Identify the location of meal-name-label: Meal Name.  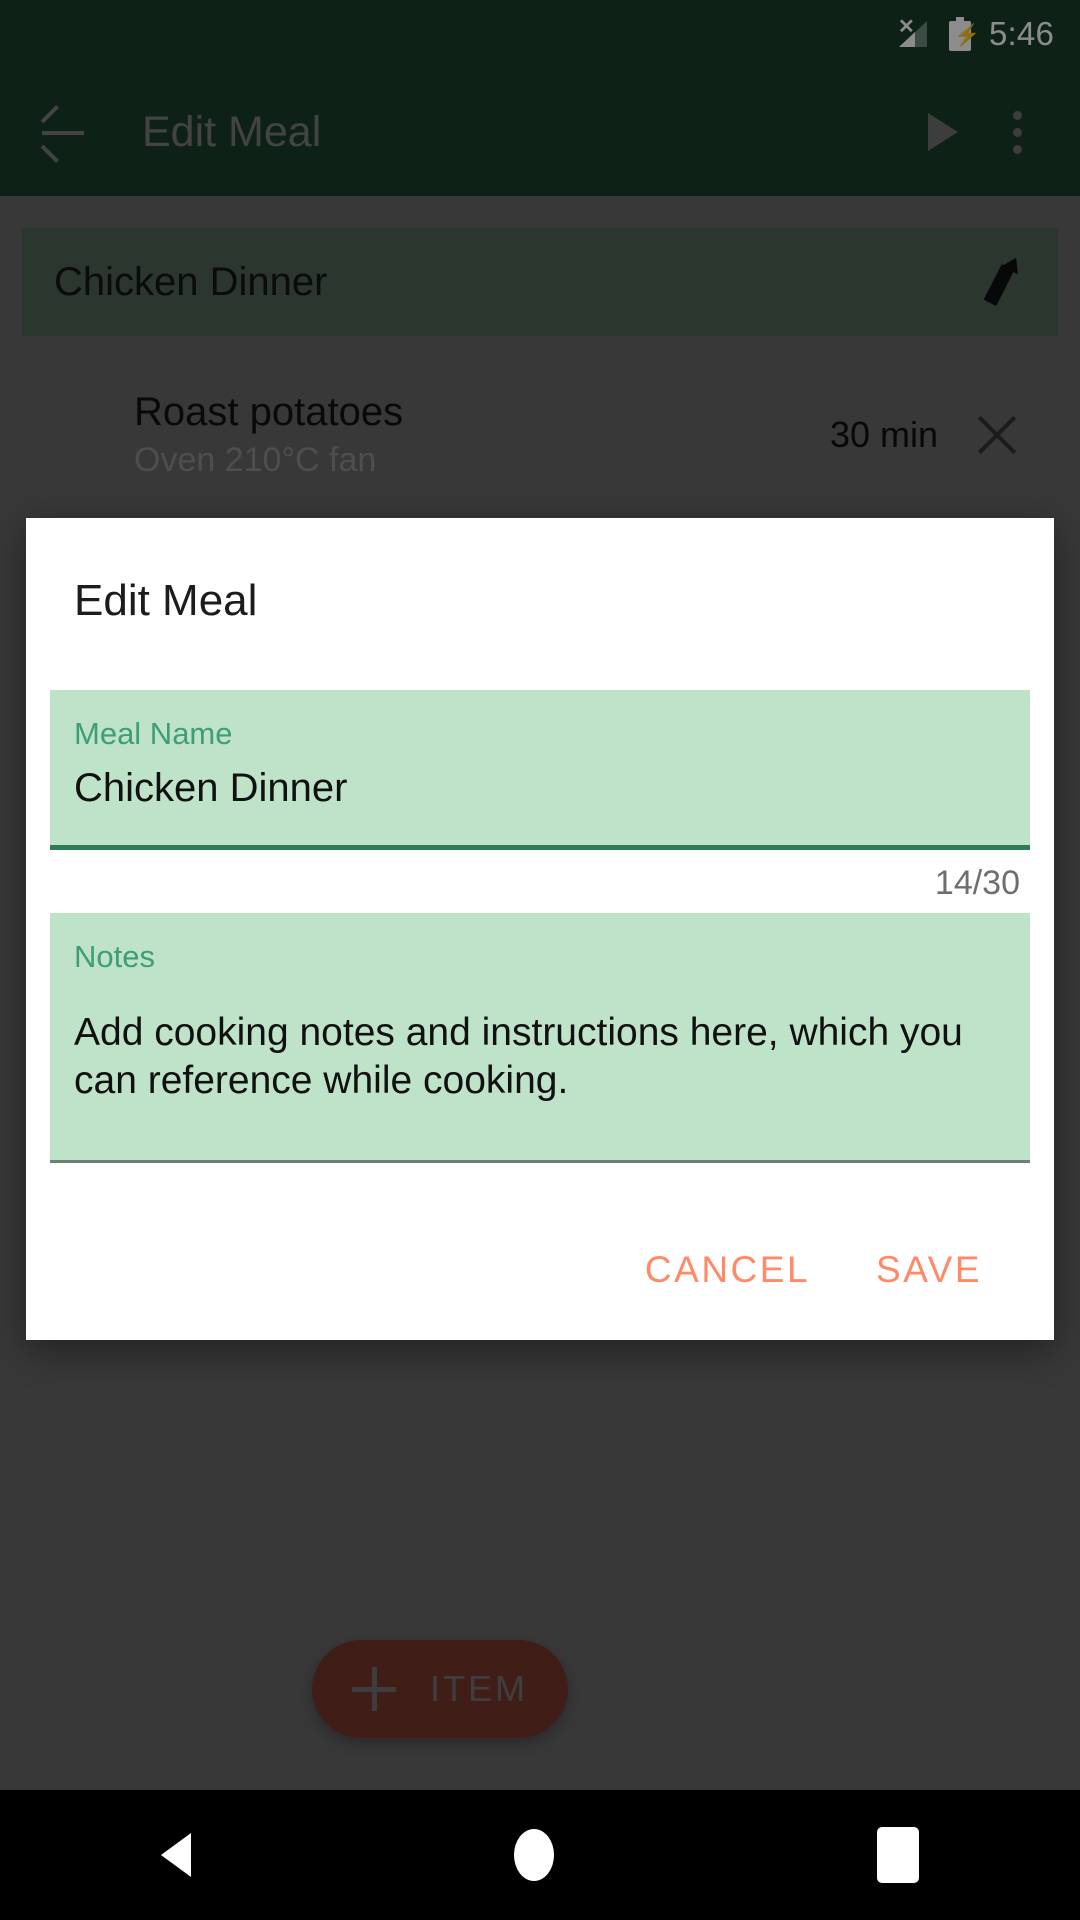
(153, 733).